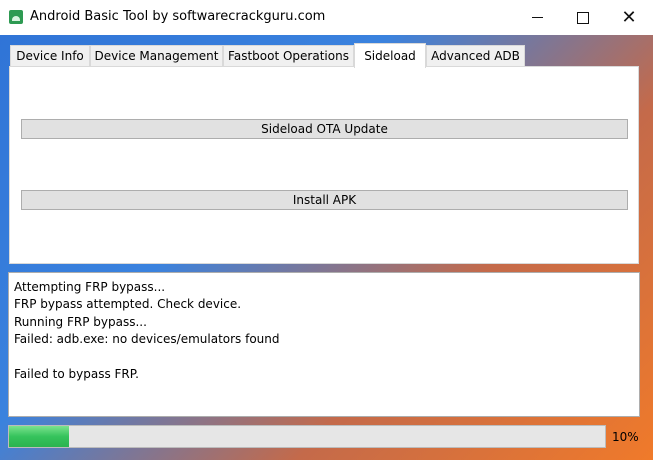 This screenshot has height=460, width=653. What do you see at coordinates (50, 55) in the screenshot?
I see `tab-device-info: Device Info` at bounding box center [50, 55].